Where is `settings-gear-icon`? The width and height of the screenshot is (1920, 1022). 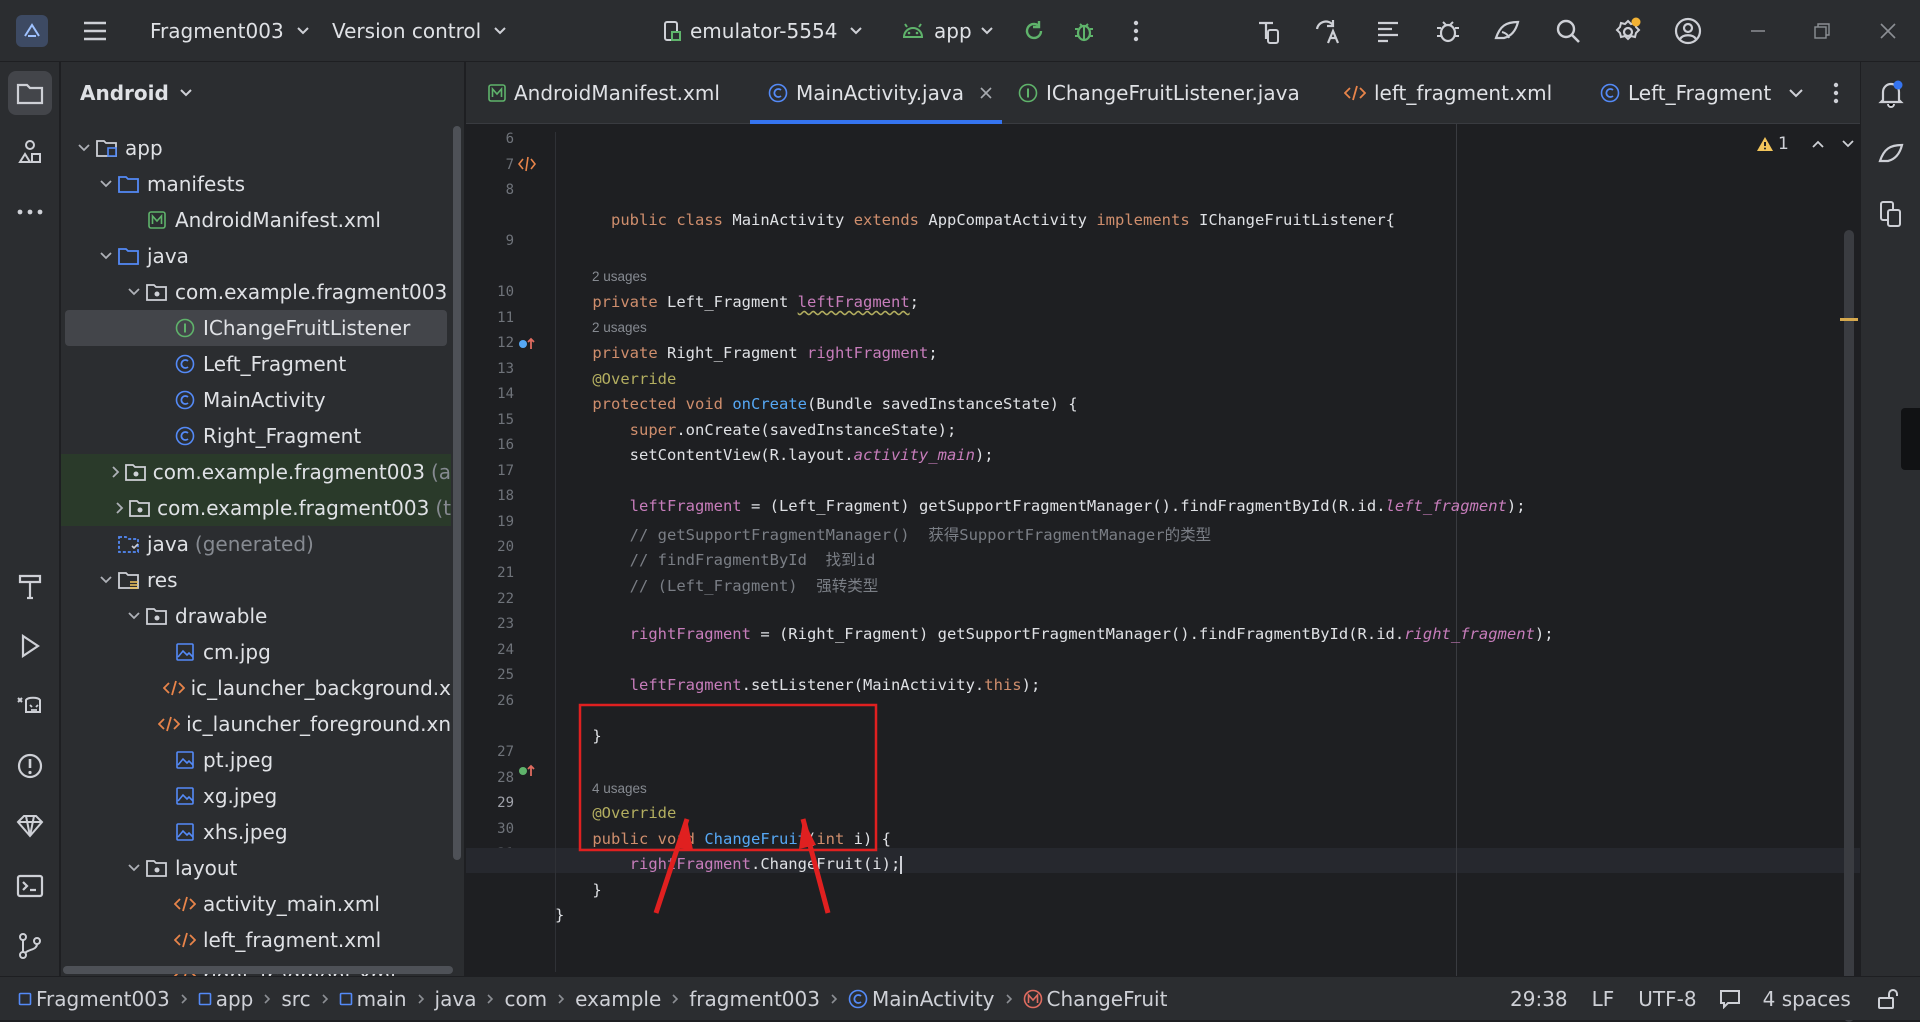 settings-gear-icon is located at coordinates (1628, 31).